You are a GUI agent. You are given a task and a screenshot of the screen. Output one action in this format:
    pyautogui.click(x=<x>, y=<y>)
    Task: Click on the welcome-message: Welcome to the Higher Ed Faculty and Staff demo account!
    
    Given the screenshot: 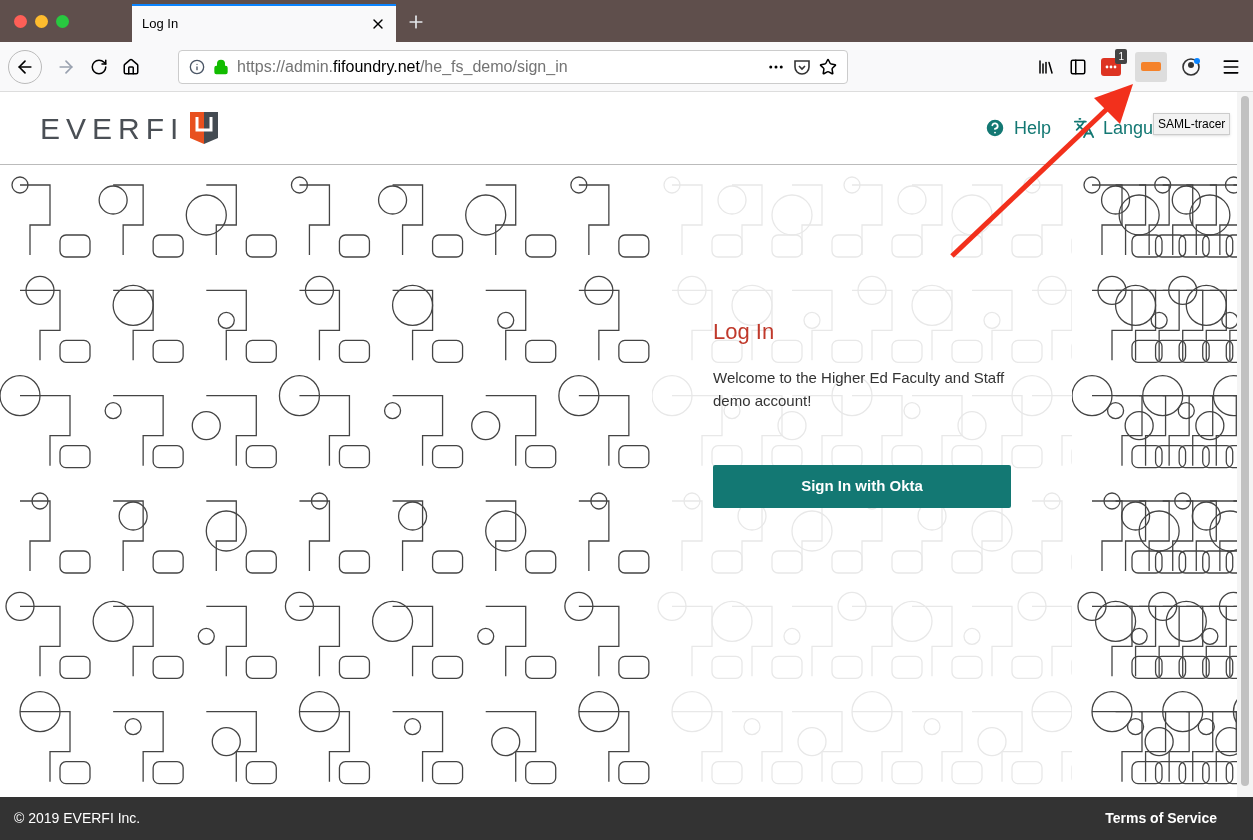 What is the action you would take?
    pyautogui.click(x=859, y=389)
    